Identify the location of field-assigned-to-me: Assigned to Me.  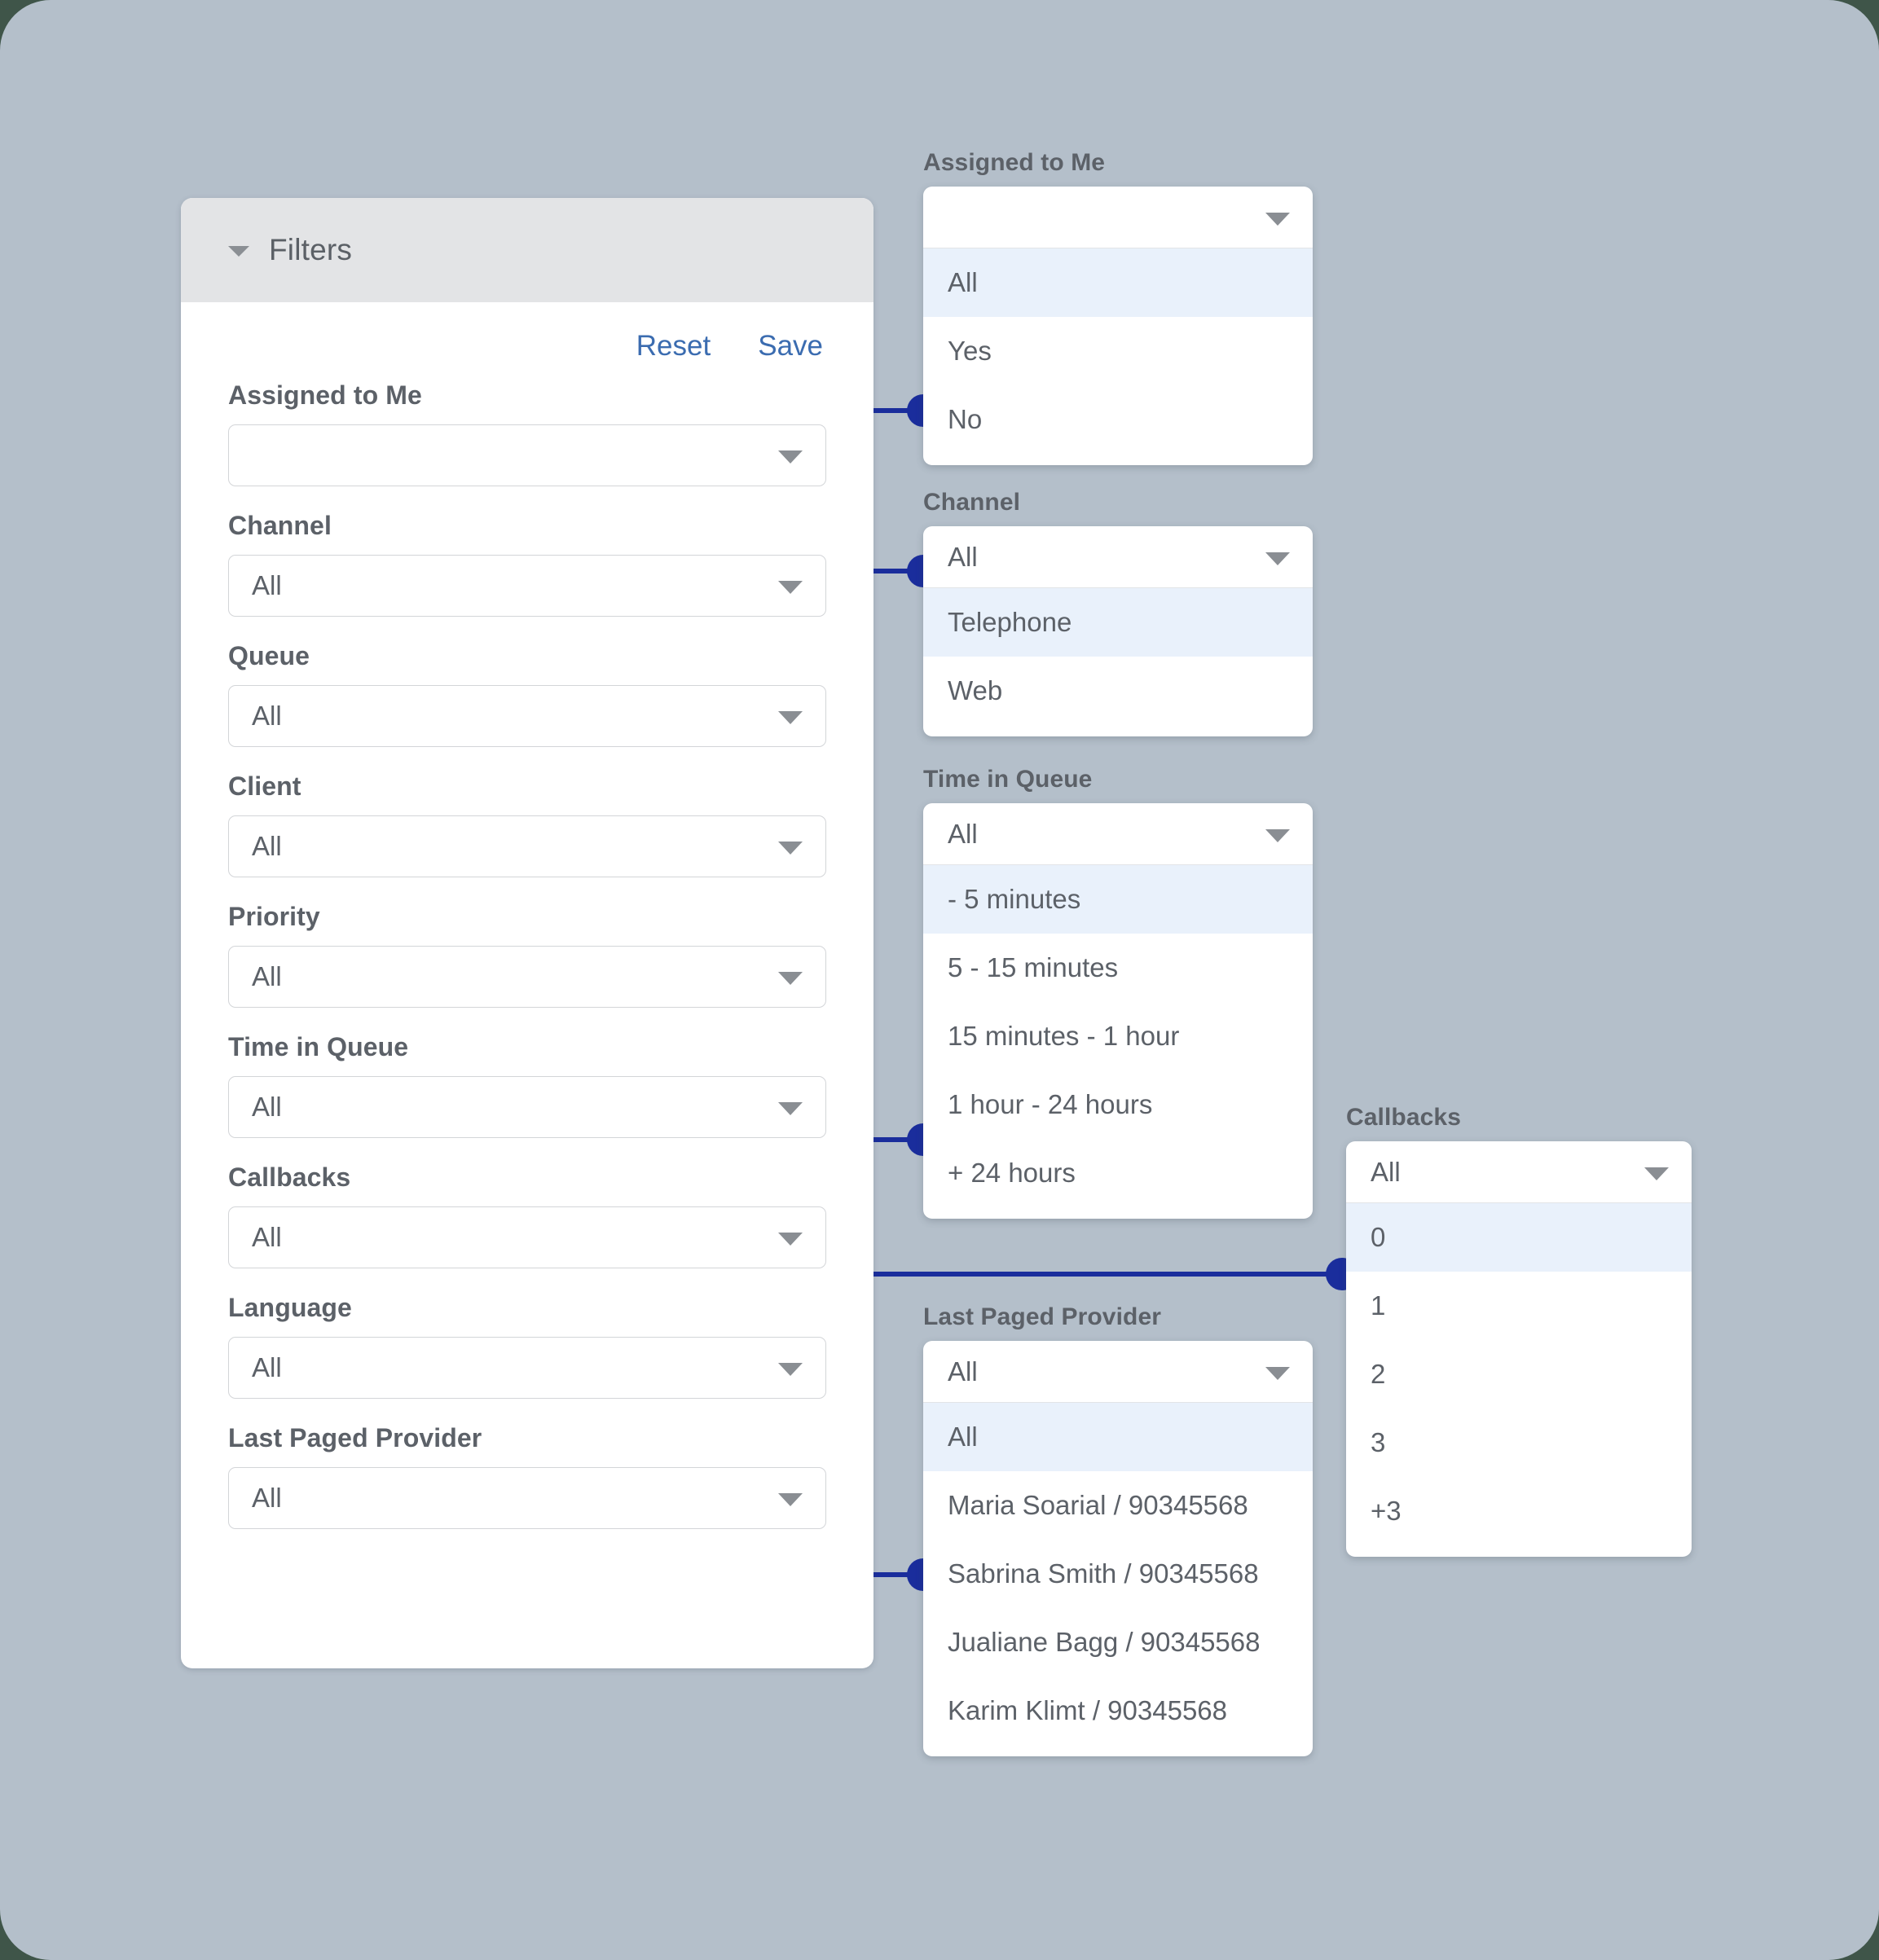
(527, 433).